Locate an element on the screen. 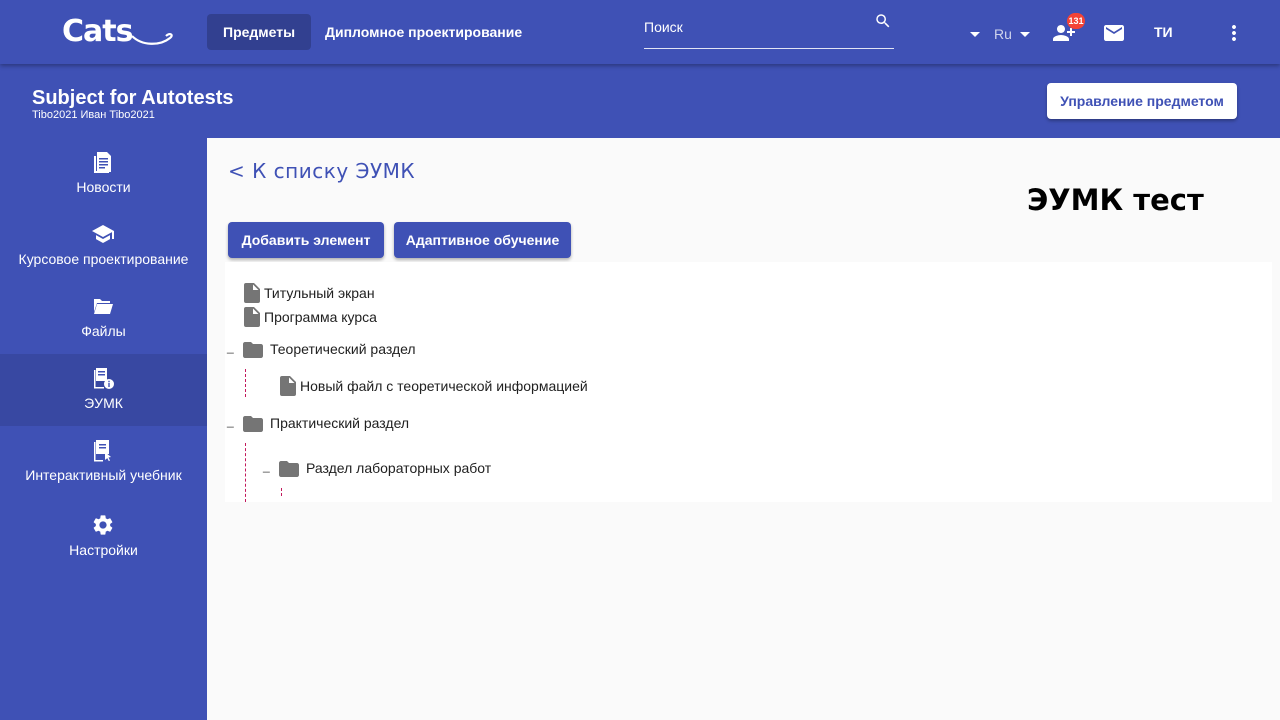  search-field is located at coordinates (769, 29).